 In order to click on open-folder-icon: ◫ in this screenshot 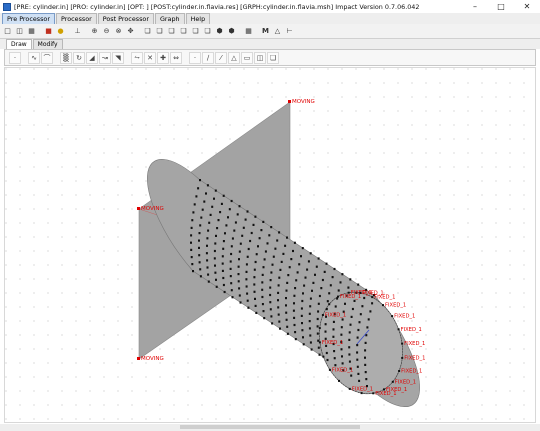, I will do `click(19, 31)`.